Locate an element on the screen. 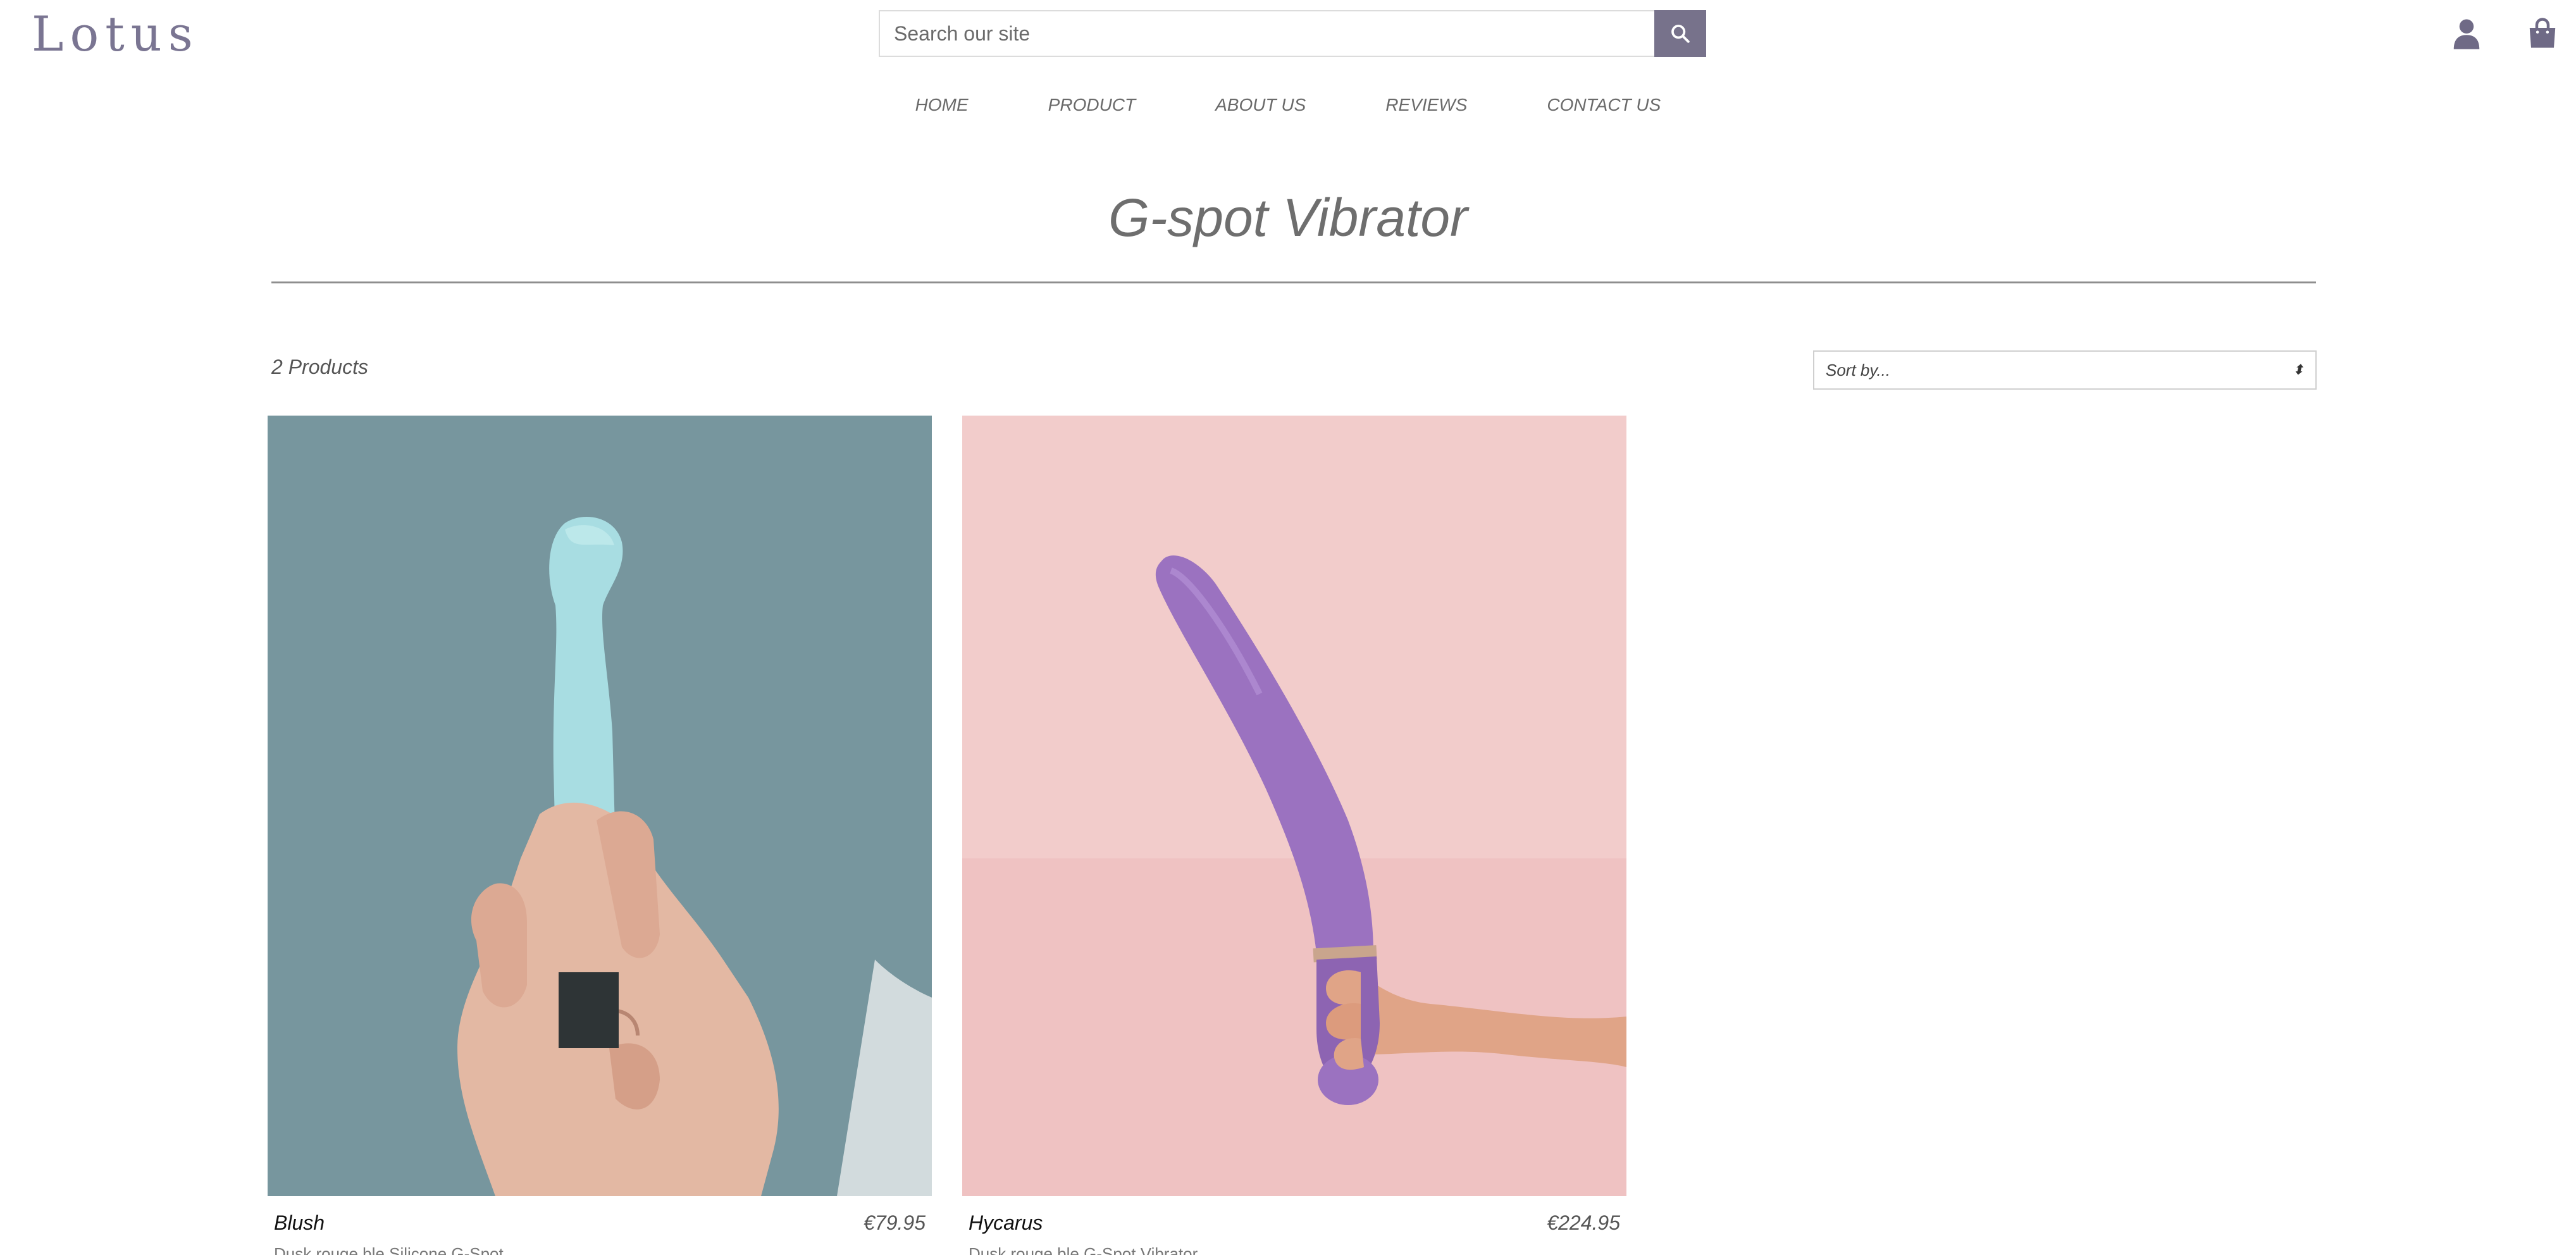  search-button is located at coordinates (1680, 33).